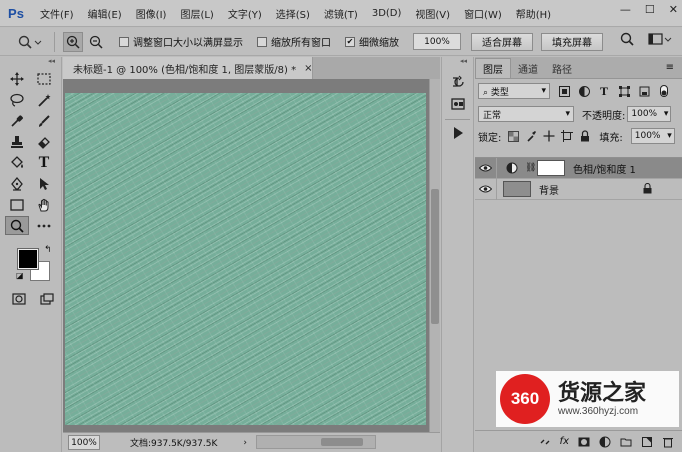 This screenshot has width=682, height=452. Describe the element at coordinates (660, 39) in the screenshot. I see `workspace-switcher-icon` at that location.